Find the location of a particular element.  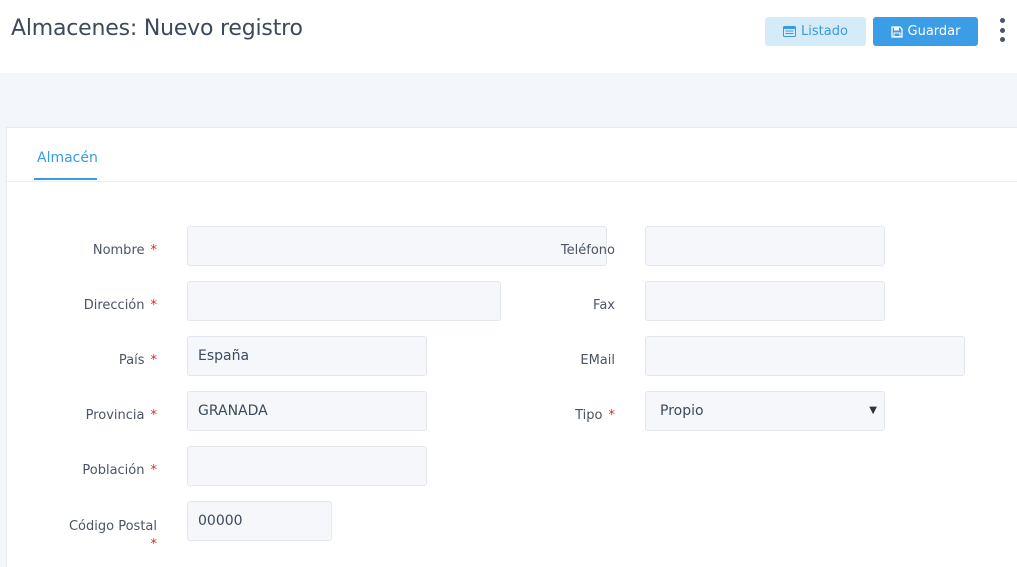

poblacion-input is located at coordinates (307, 466).